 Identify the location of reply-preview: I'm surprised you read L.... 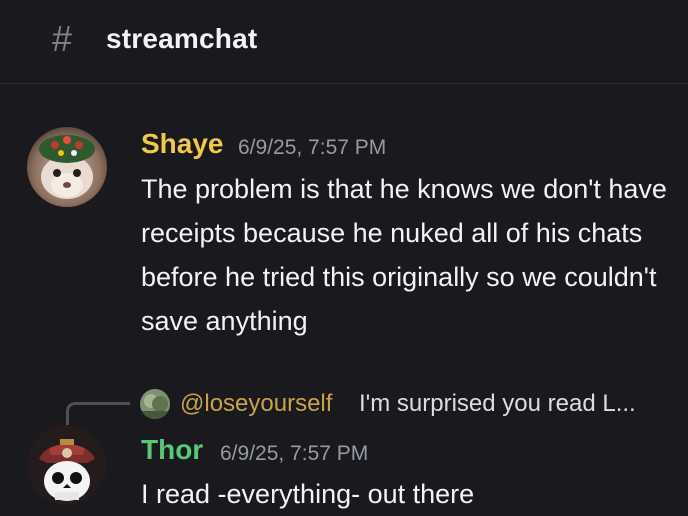
(514, 404).